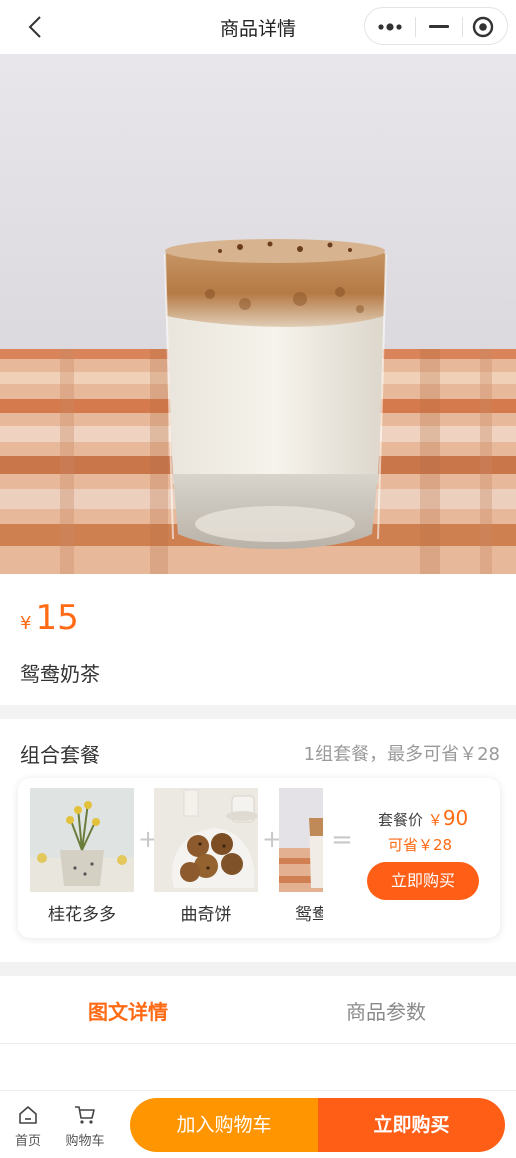  I want to click on combo-item: 桂花多多, so click(82, 856).